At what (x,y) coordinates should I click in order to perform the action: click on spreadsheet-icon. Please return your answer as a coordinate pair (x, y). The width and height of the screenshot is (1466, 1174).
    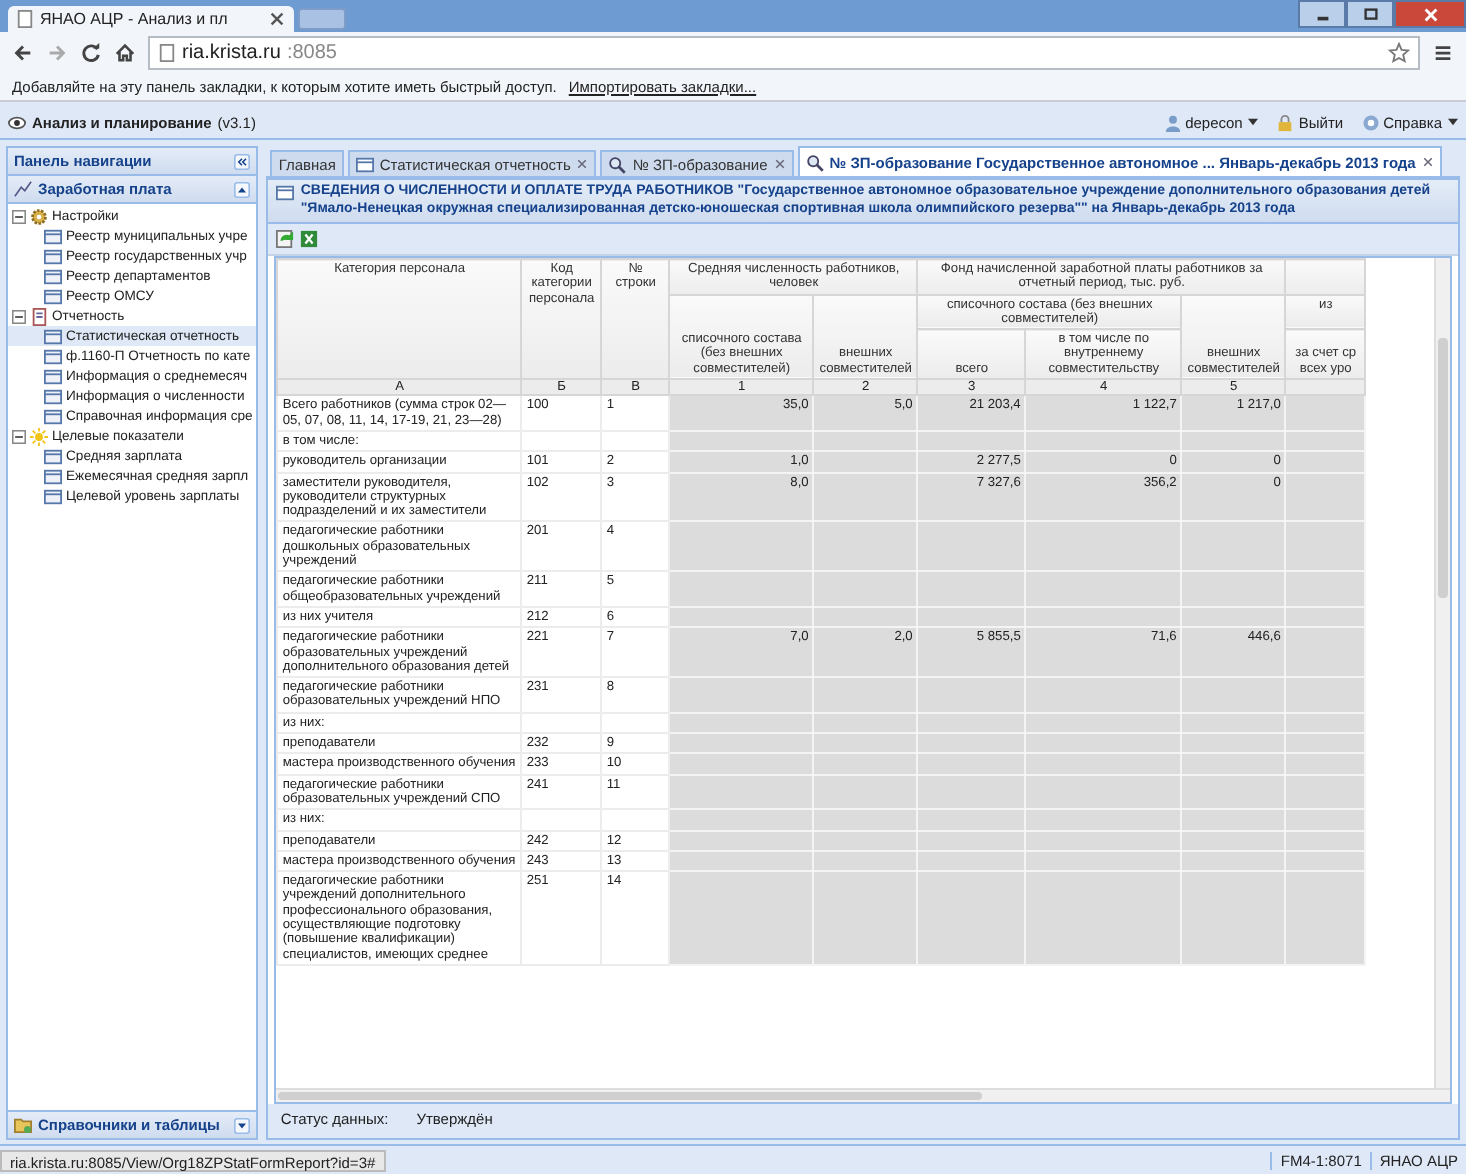
    Looking at the image, I should click on (309, 239).